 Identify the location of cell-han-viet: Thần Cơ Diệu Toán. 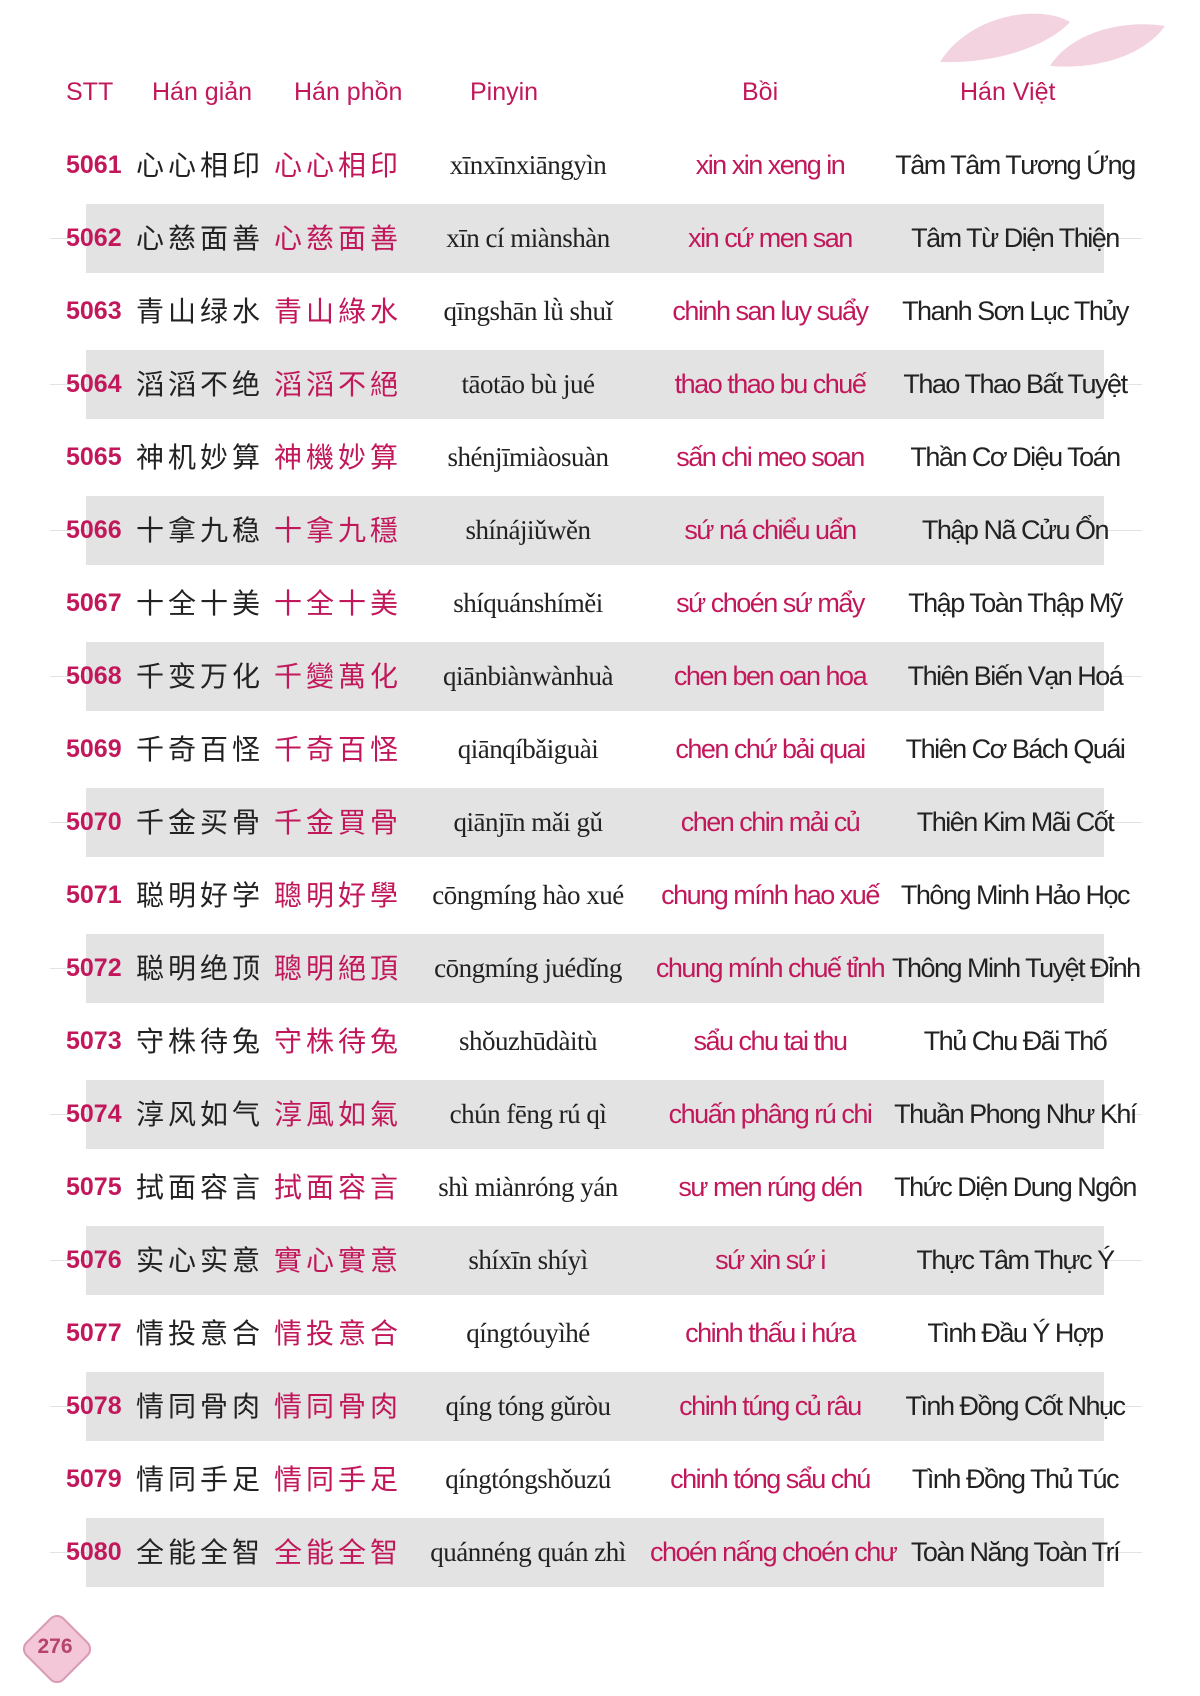
(1015, 457).